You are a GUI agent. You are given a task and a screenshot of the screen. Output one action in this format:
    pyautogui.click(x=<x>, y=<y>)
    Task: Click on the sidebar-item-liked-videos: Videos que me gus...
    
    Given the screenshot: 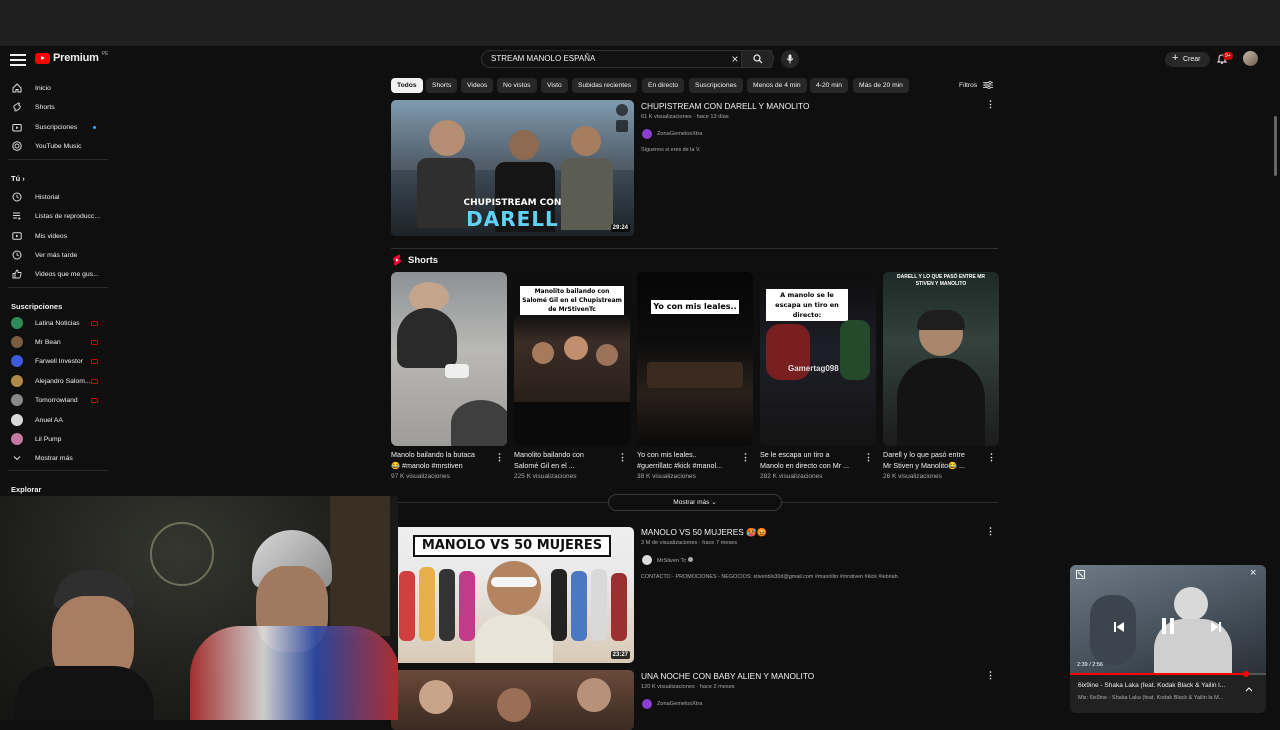 What is the action you would take?
    pyautogui.click(x=56, y=274)
    